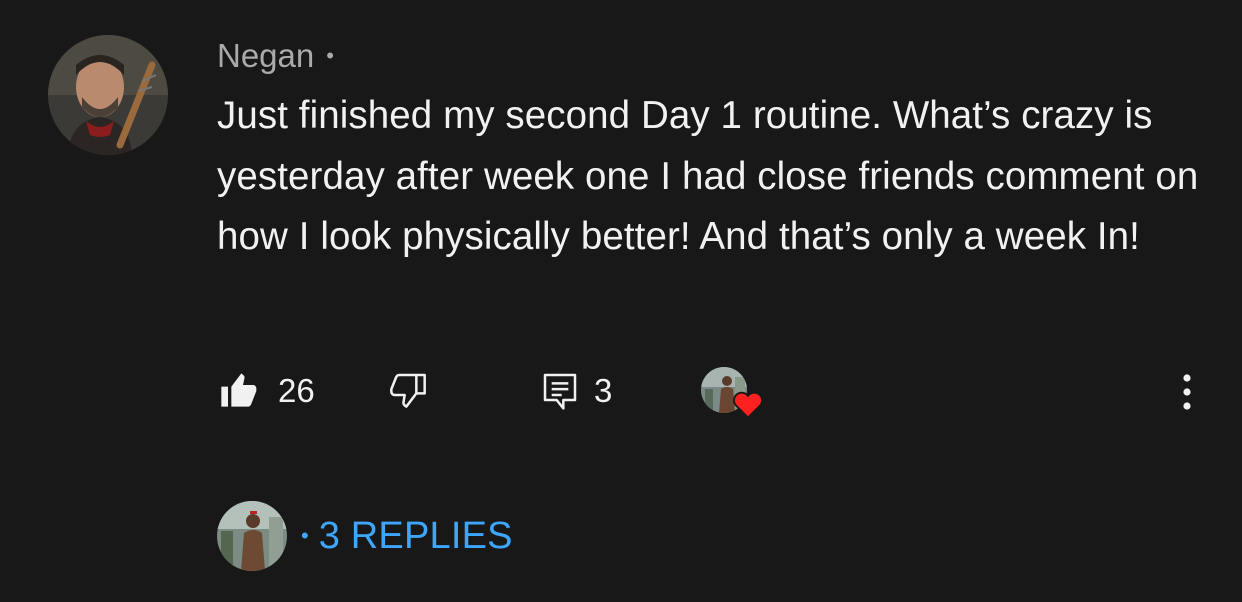 The height and width of the screenshot is (602, 1242). I want to click on like-count: 26, so click(296, 390).